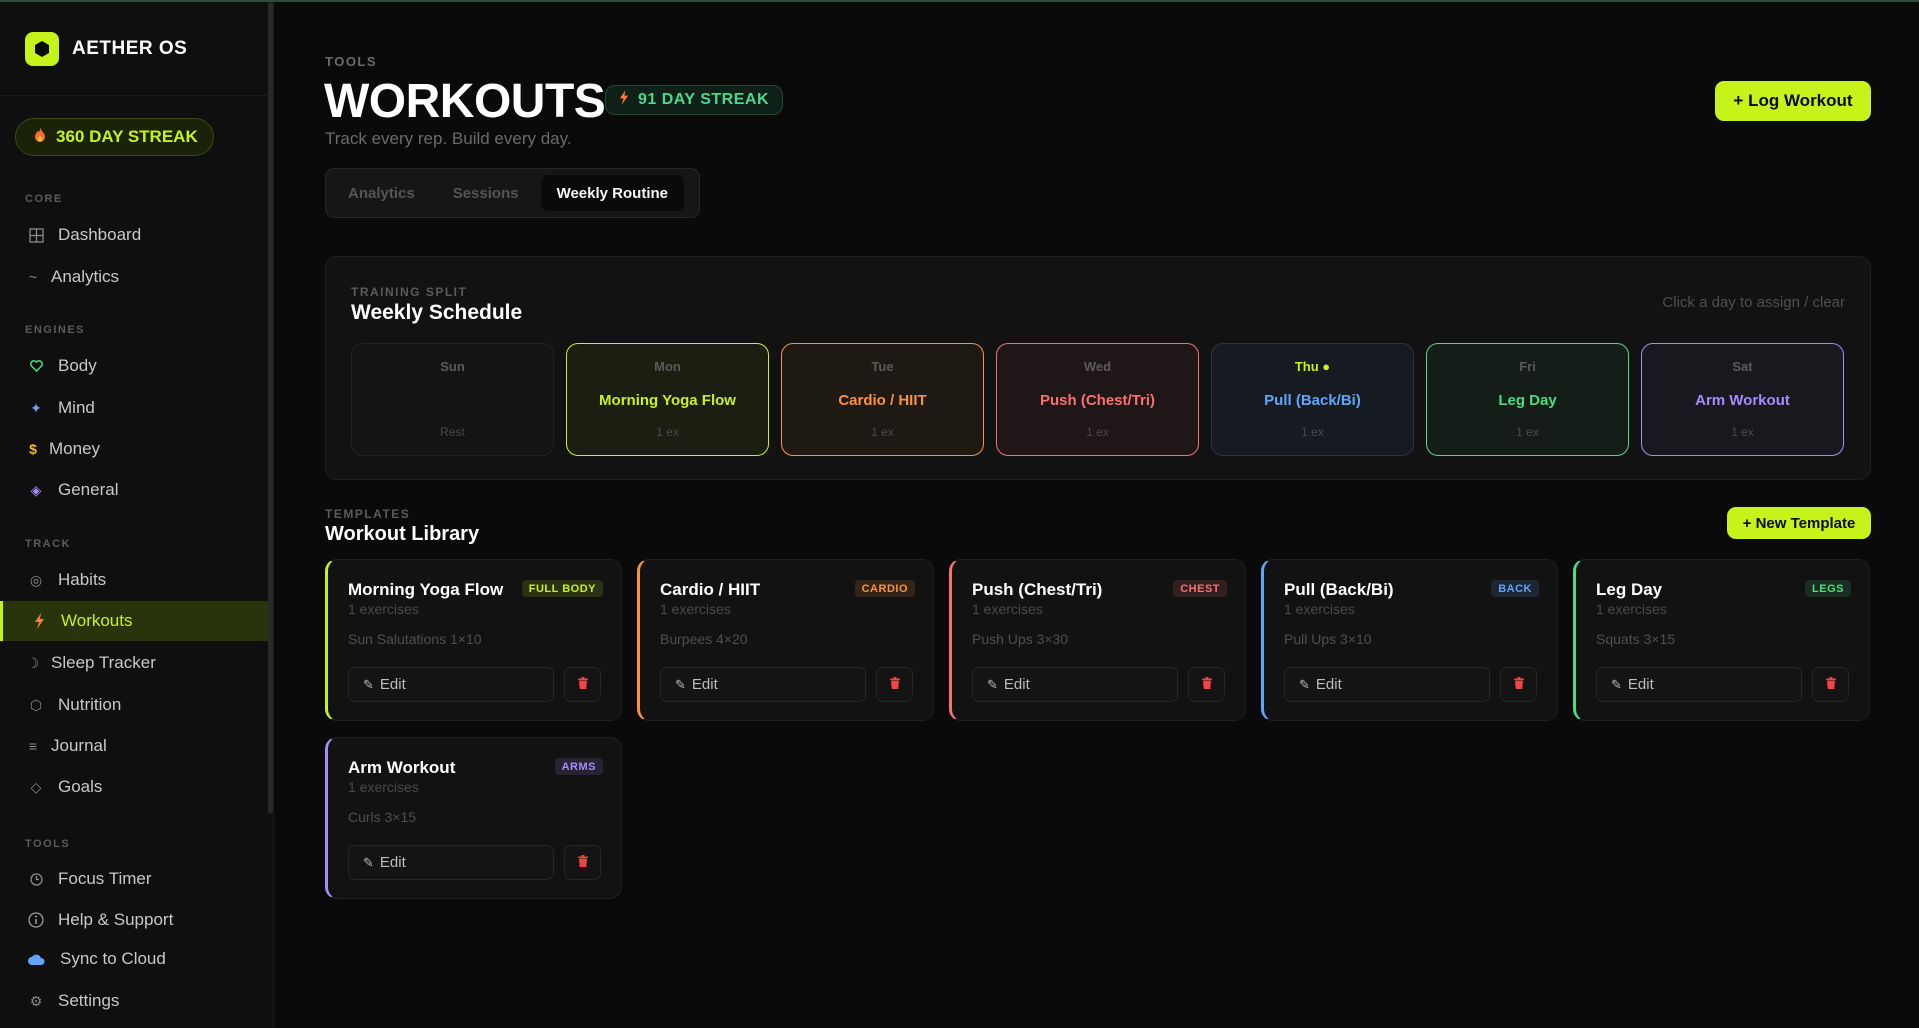  I want to click on tab-analytics: Analytics, so click(381, 193).